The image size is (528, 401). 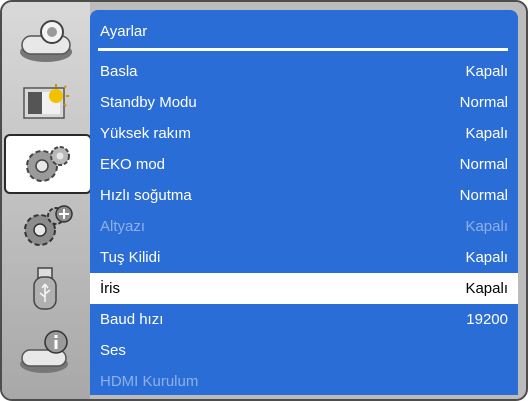 I want to click on panel-title: Ayarlar, so click(x=124, y=31).